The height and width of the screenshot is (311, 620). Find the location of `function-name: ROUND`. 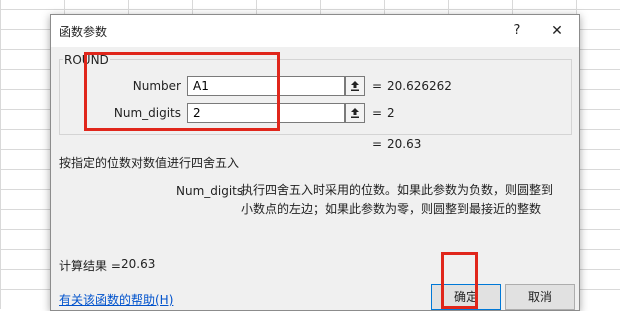

function-name: ROUND is located at coordinates (86, 60).